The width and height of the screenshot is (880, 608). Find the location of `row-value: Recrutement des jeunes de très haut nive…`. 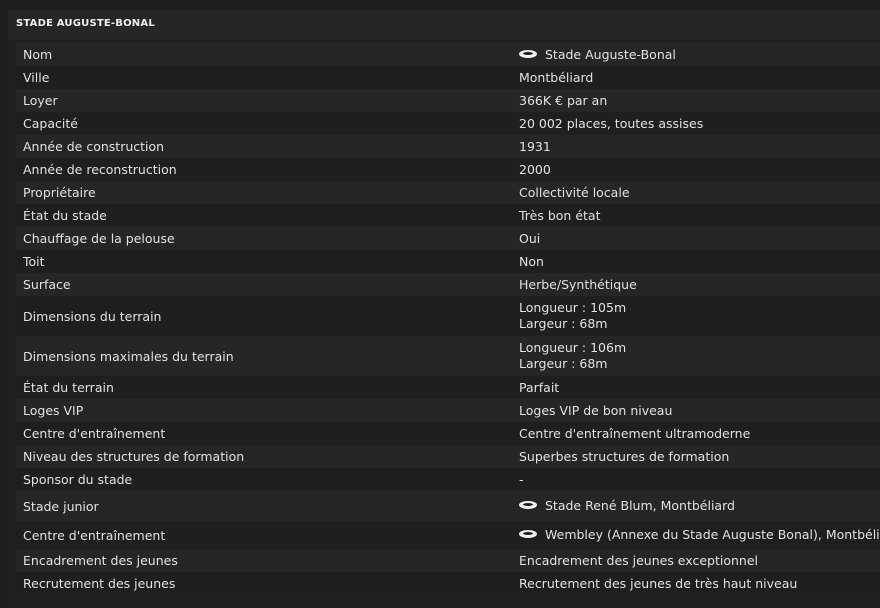

row-value: Recrutement des jeunes de très haut nive… is located at coordinates (699, 584).